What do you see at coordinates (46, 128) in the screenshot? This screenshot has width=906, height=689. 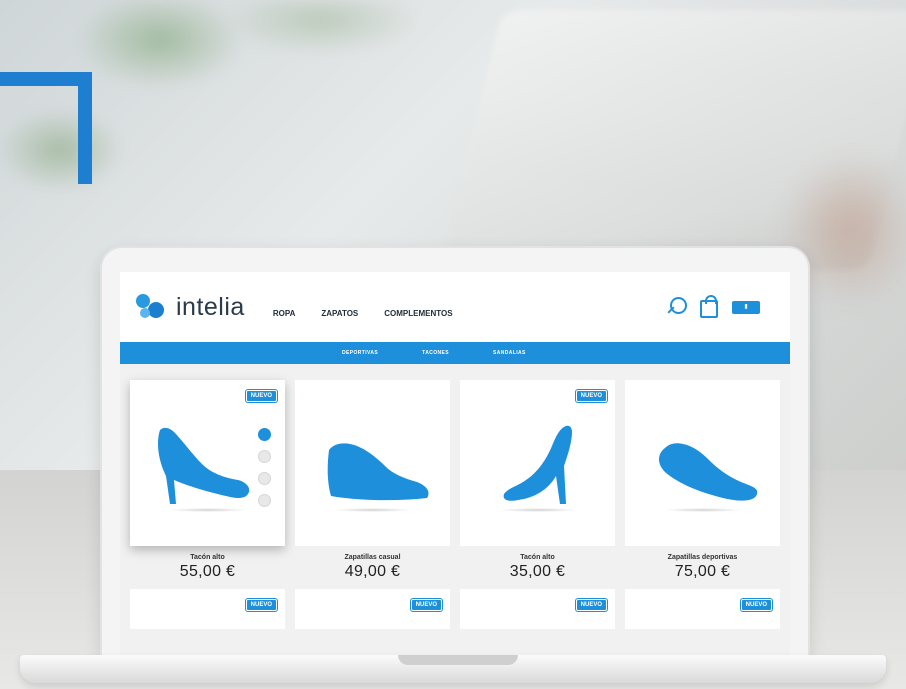 I see `corner-bracket-decoration` at bounding box center [46, 128].